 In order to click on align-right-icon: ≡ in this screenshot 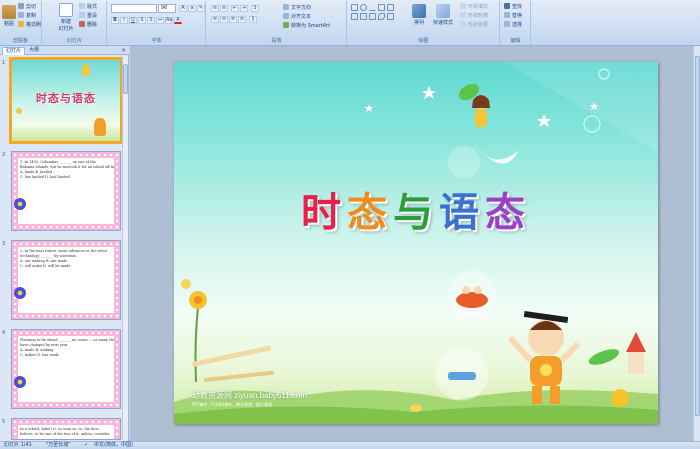, I will do `click(233, 19)`.